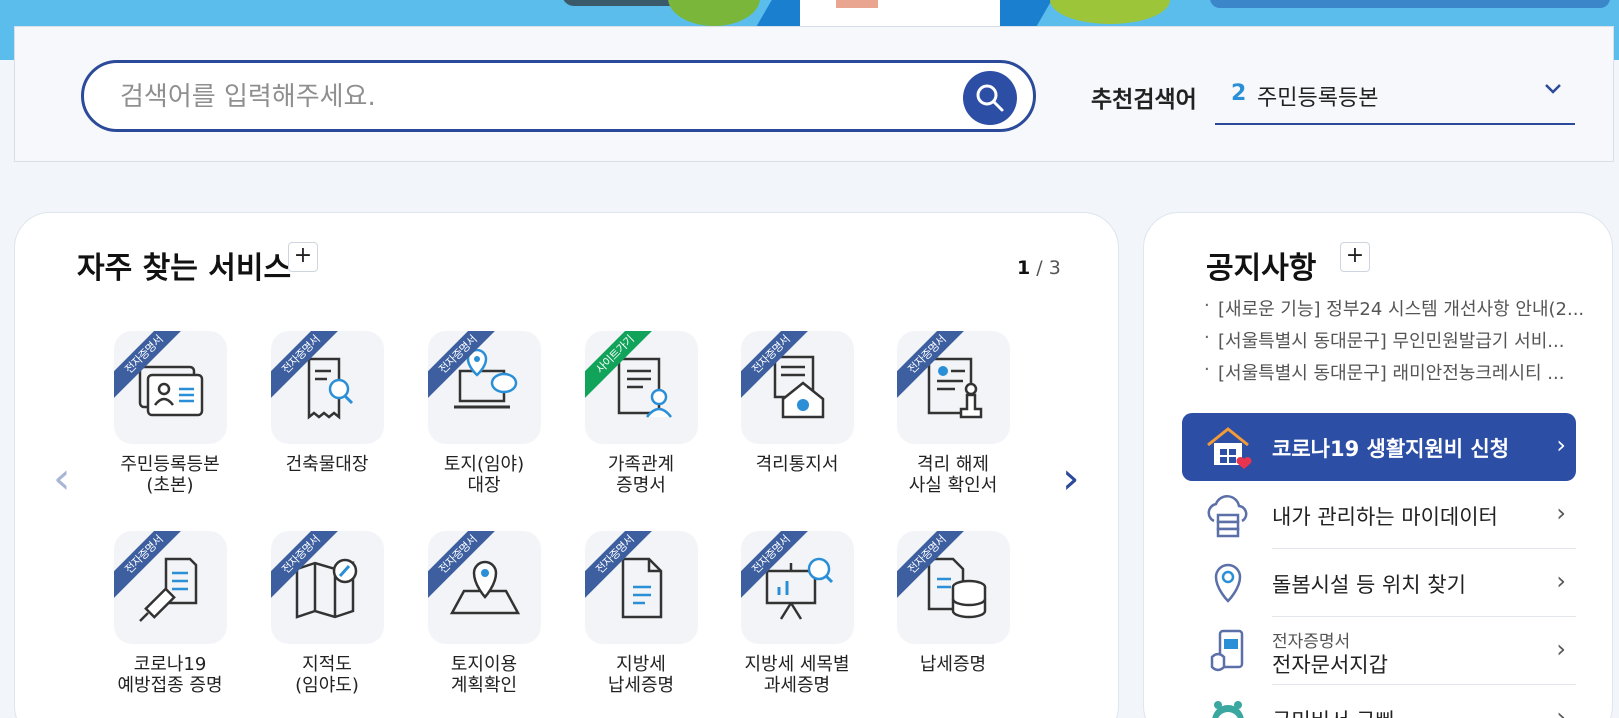 The height and width of the screenshot is (718, 1619). What do you see at coordinates (1369, 585) in the screenshot?
I see `quick-link-label: 돌봄시설 등 위치 찾기` at bounding box center [1369, 585].